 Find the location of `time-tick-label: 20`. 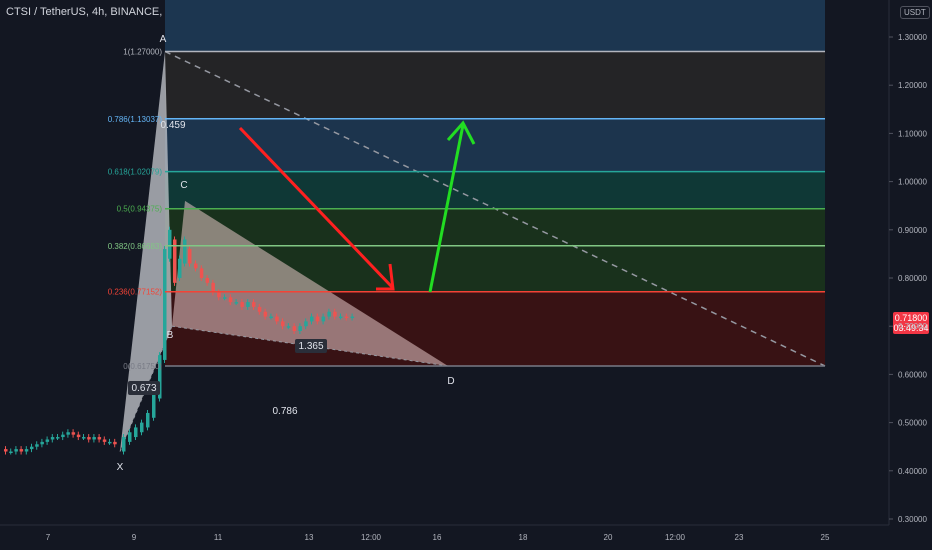

time-tick-label: 20 is located at coordinates (608, 537).